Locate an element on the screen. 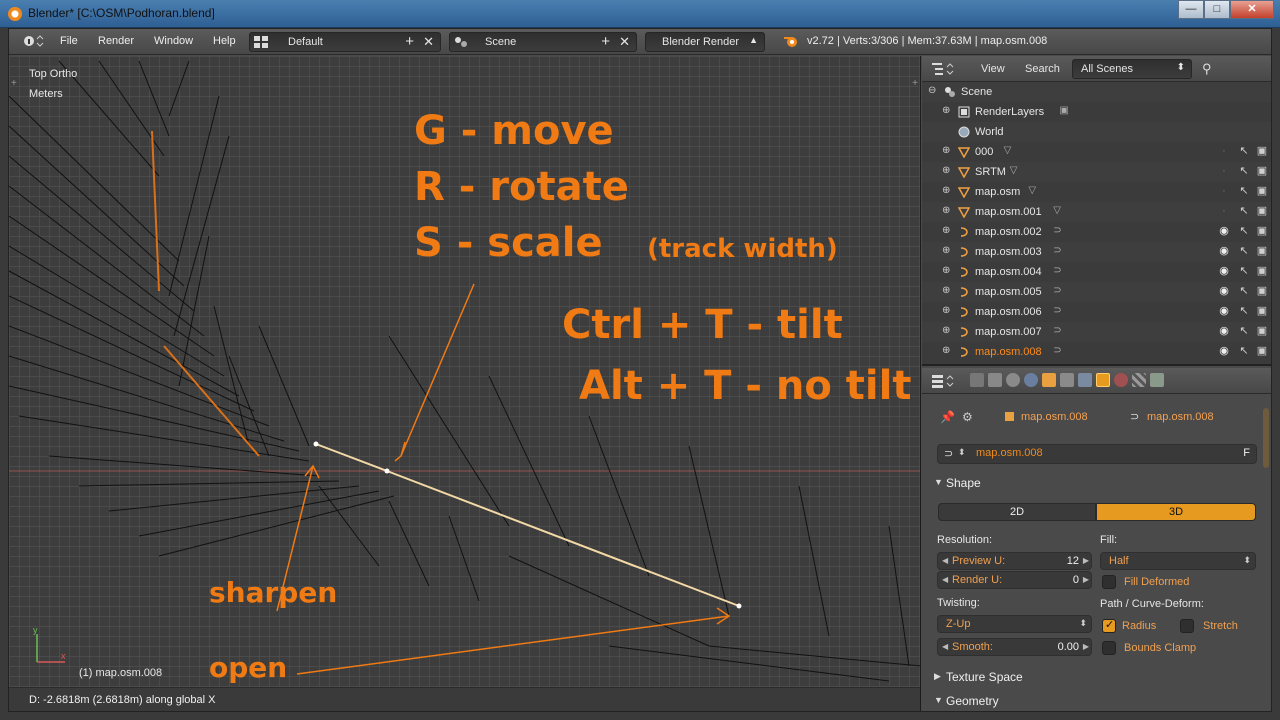 This screenshot has height=720, width=1280. dim-2d-button: 2D is located at coordinates (1017, 512).